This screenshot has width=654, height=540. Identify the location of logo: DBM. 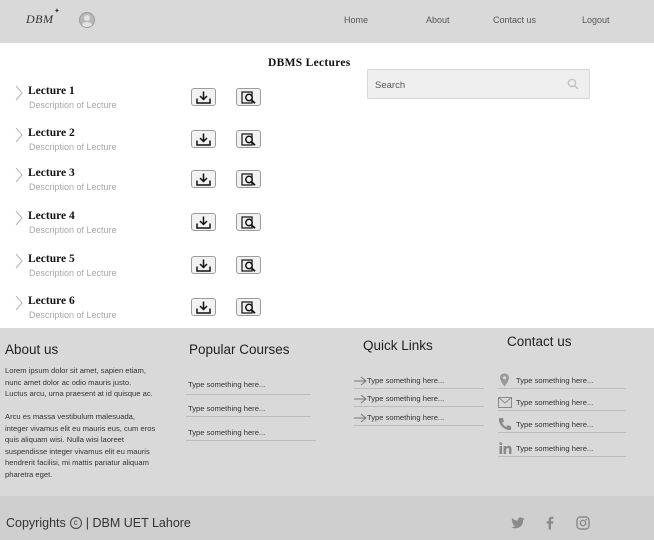
(40, 19).